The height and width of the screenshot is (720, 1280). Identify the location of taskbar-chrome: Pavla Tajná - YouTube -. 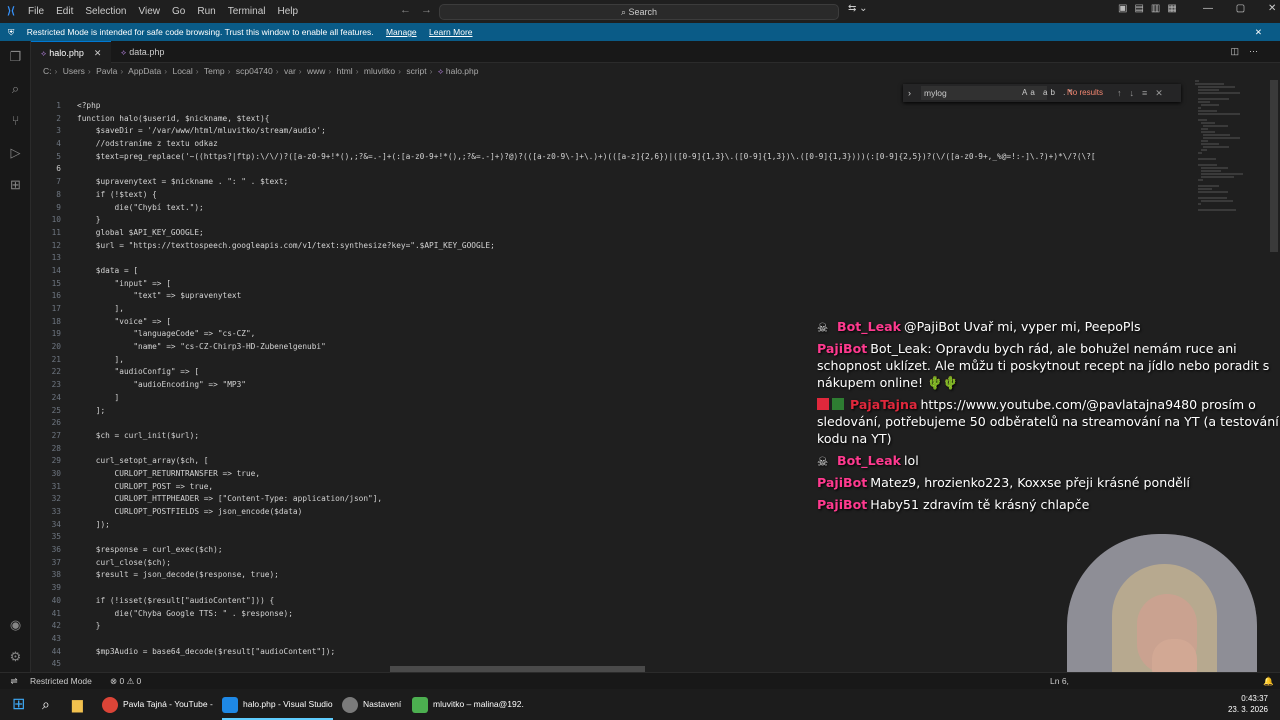
(157, 704).